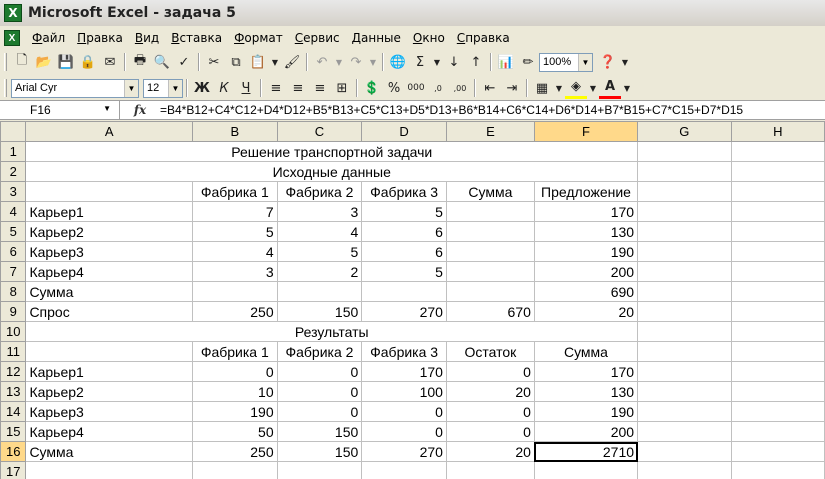 This screenshot has width=825, height=479. Describe the element at coordinates (342, 88) in the screenshot. I see `merge-center-icon: ⊞` at that location.